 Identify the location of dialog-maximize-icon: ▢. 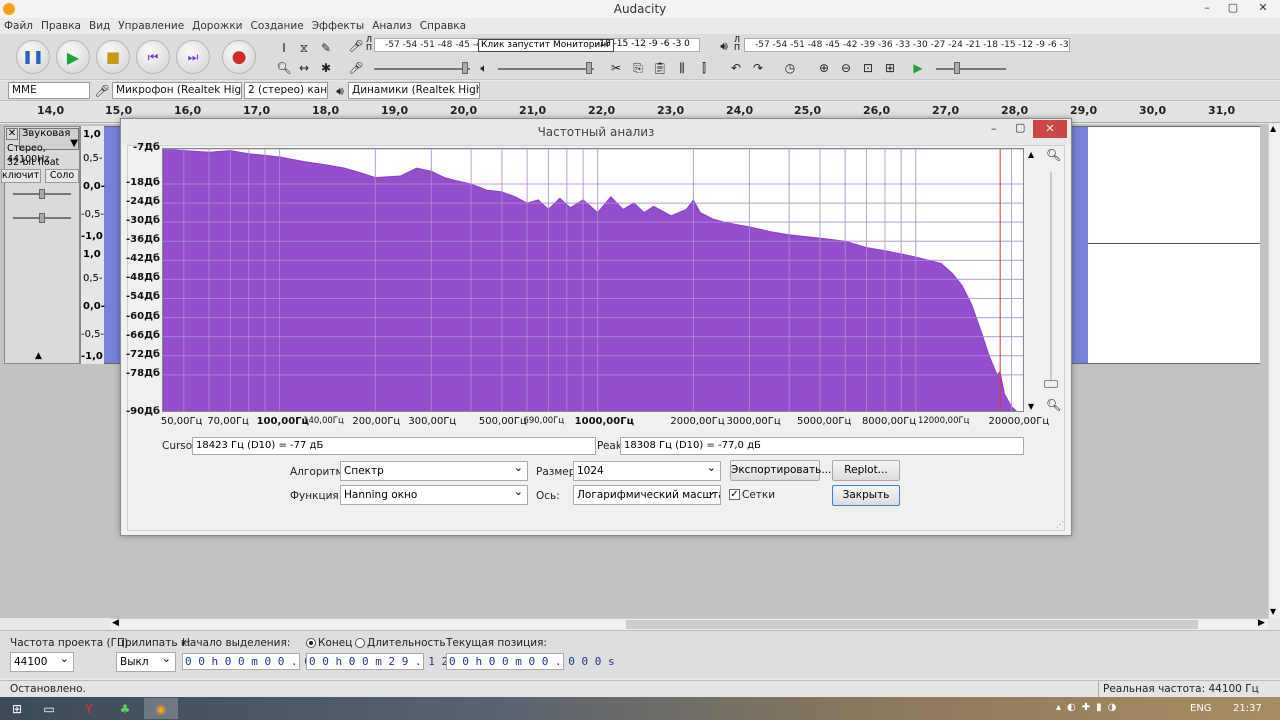
(1020, 127).